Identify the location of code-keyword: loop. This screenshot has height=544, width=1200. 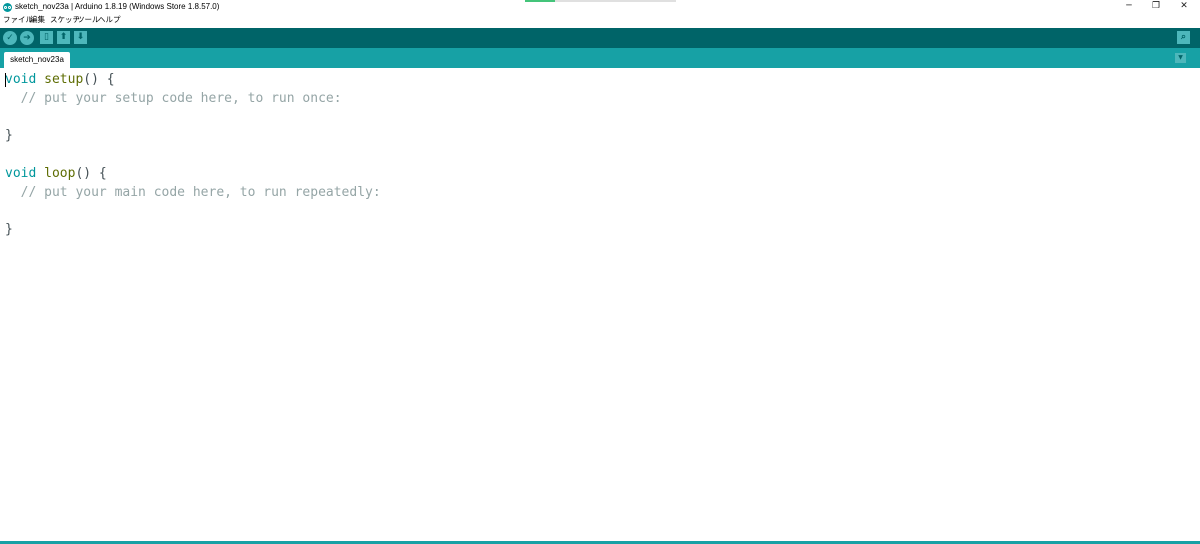
(60, 173).